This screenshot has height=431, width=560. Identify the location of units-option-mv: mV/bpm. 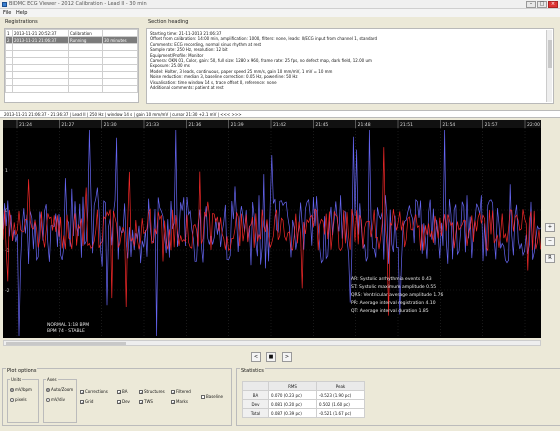
(21, 389).